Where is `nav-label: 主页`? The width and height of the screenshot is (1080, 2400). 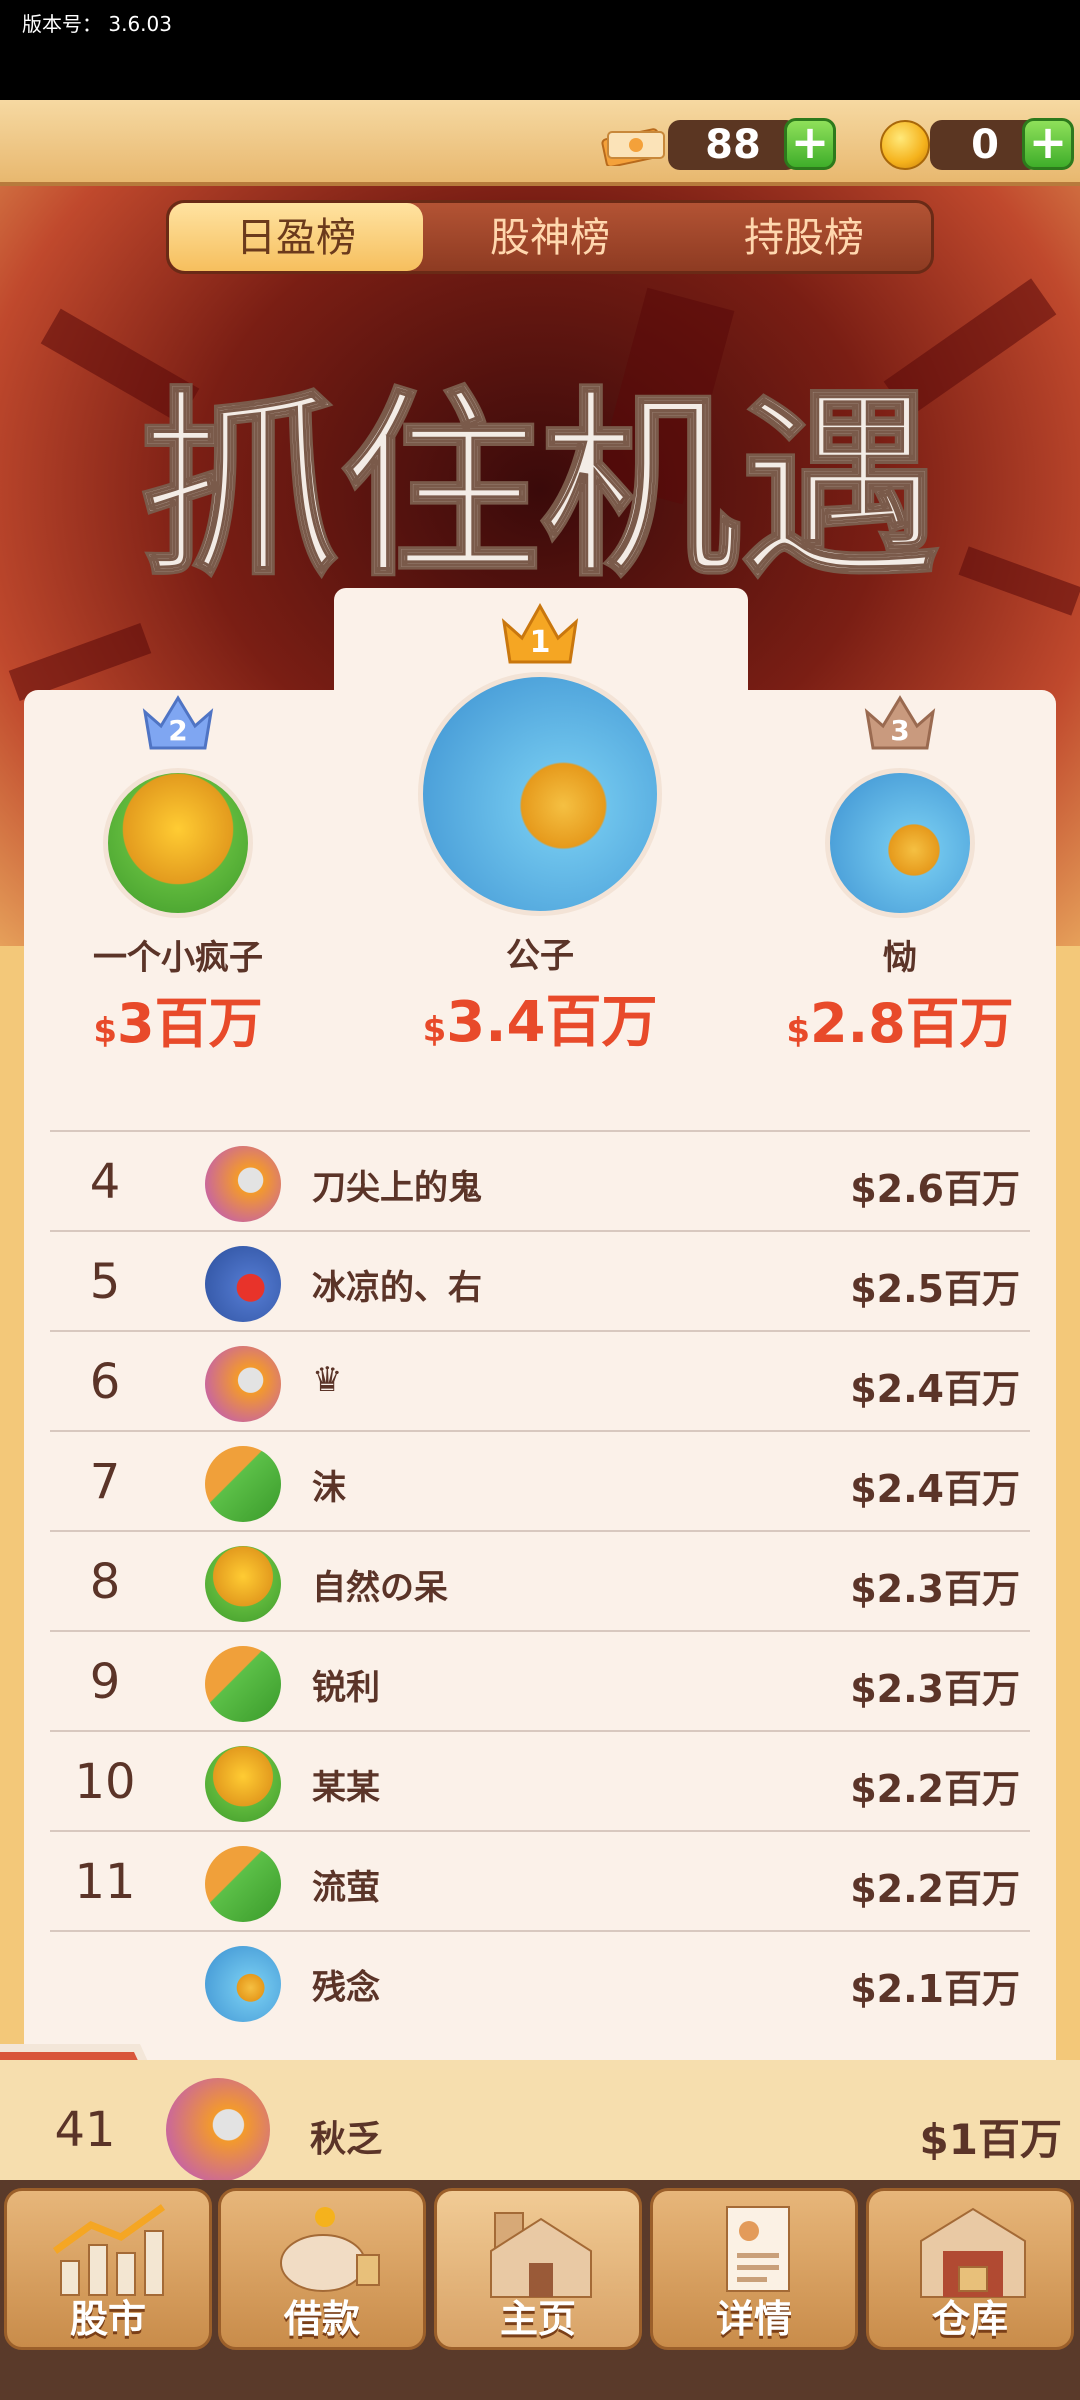 nav-label: 主页 is located at coordinates (537, 2319).